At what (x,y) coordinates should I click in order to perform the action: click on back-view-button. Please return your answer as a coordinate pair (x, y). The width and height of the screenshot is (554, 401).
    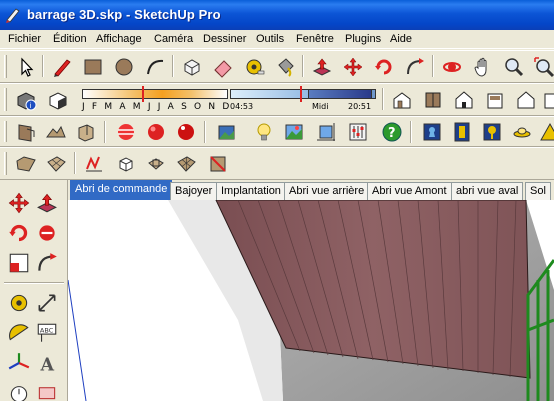
    Looking at the image, I should click on (526, 100).